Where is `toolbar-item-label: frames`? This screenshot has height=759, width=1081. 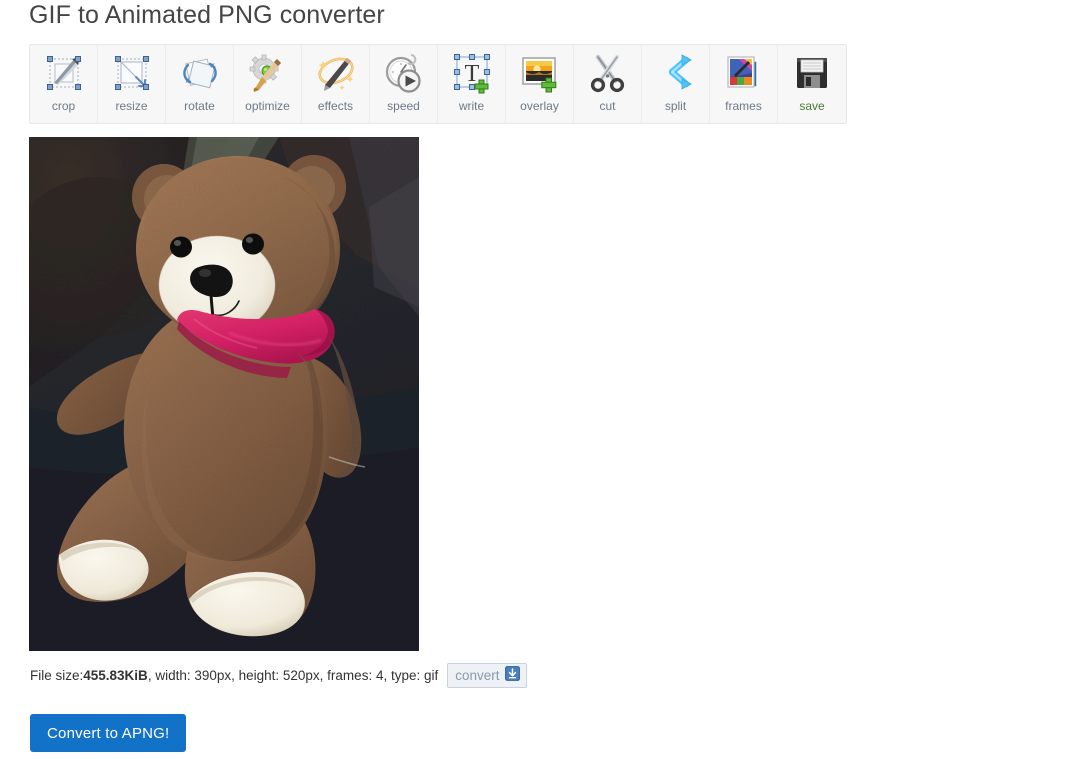
toolbar-item-label: frames is located at coordinates (743, 106).